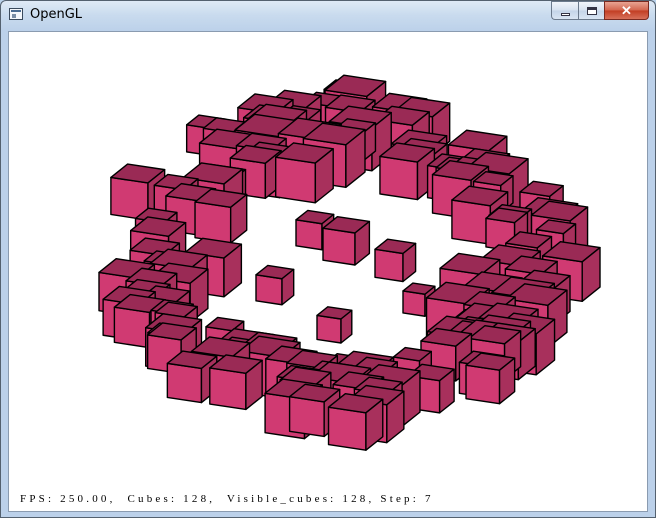 This screenshot has height=518, width=656. I want to click on maximize-button, so click(591, 10).